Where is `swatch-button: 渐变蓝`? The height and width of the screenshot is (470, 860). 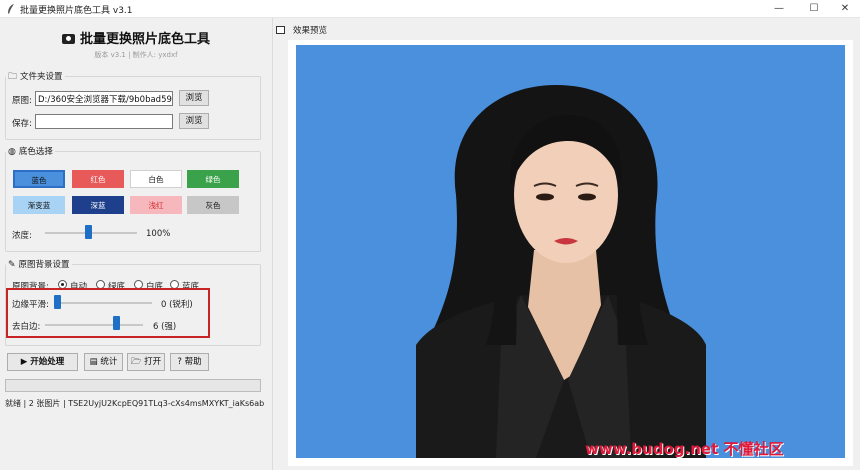 swatch-button: 渐变蓝 is located at coordinates (39, 205).